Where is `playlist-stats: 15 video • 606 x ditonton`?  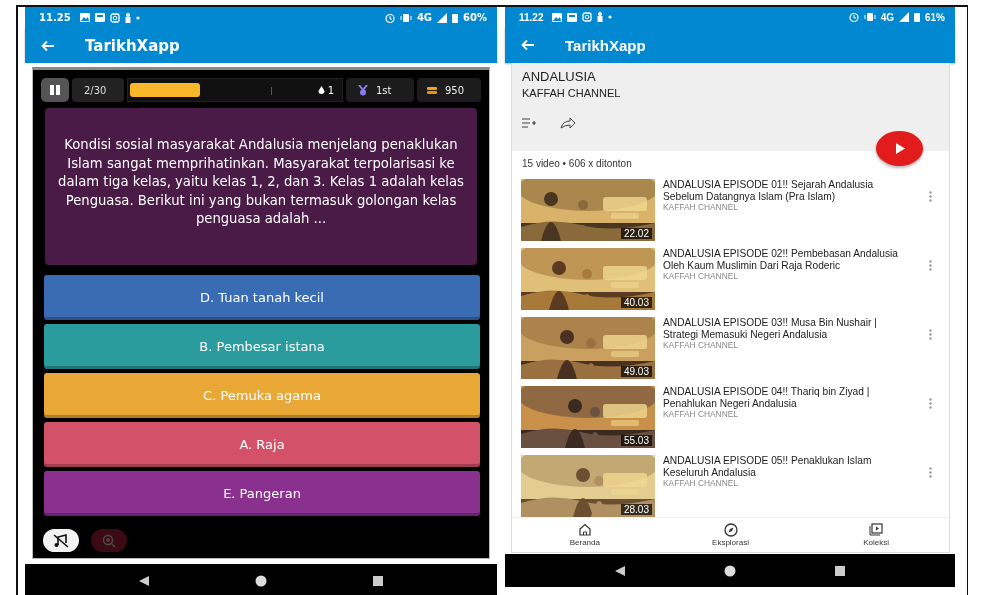 playlist-stats: 15 video • 606 x ditonton is located at coordinates (577, 164).